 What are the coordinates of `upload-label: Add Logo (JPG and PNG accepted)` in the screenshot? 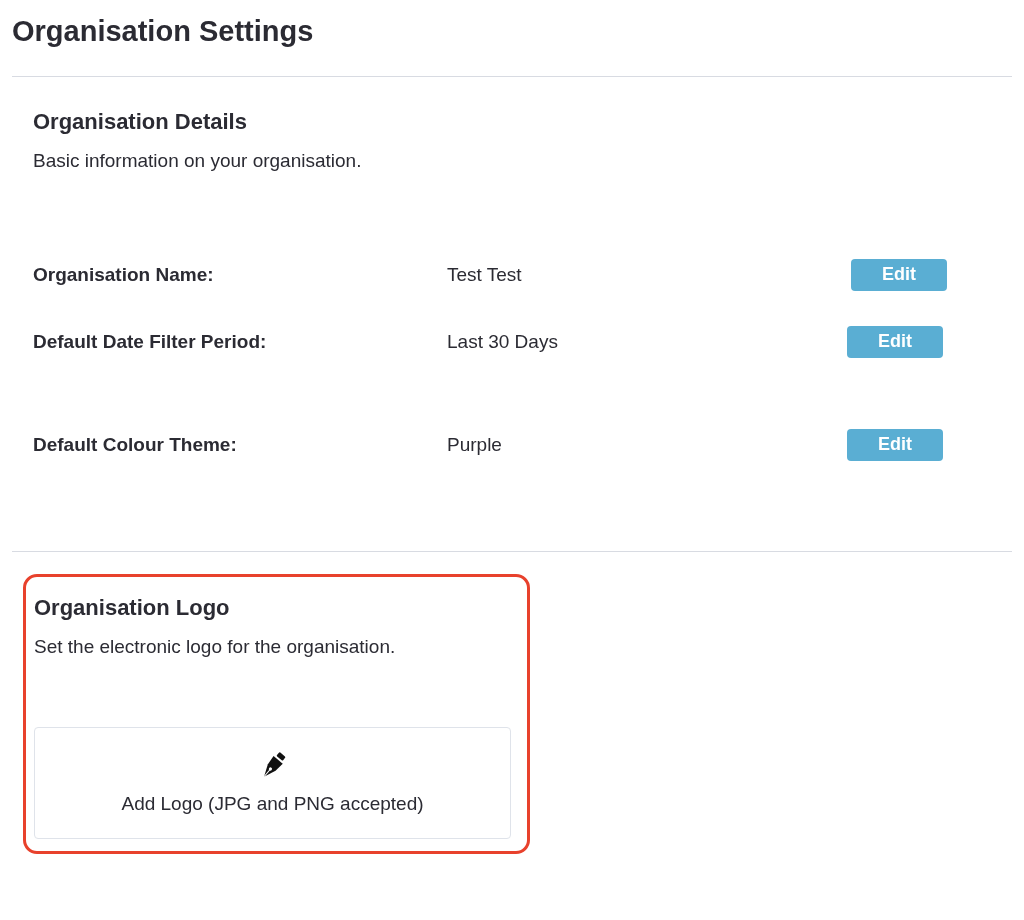 It's located at (272, 804).